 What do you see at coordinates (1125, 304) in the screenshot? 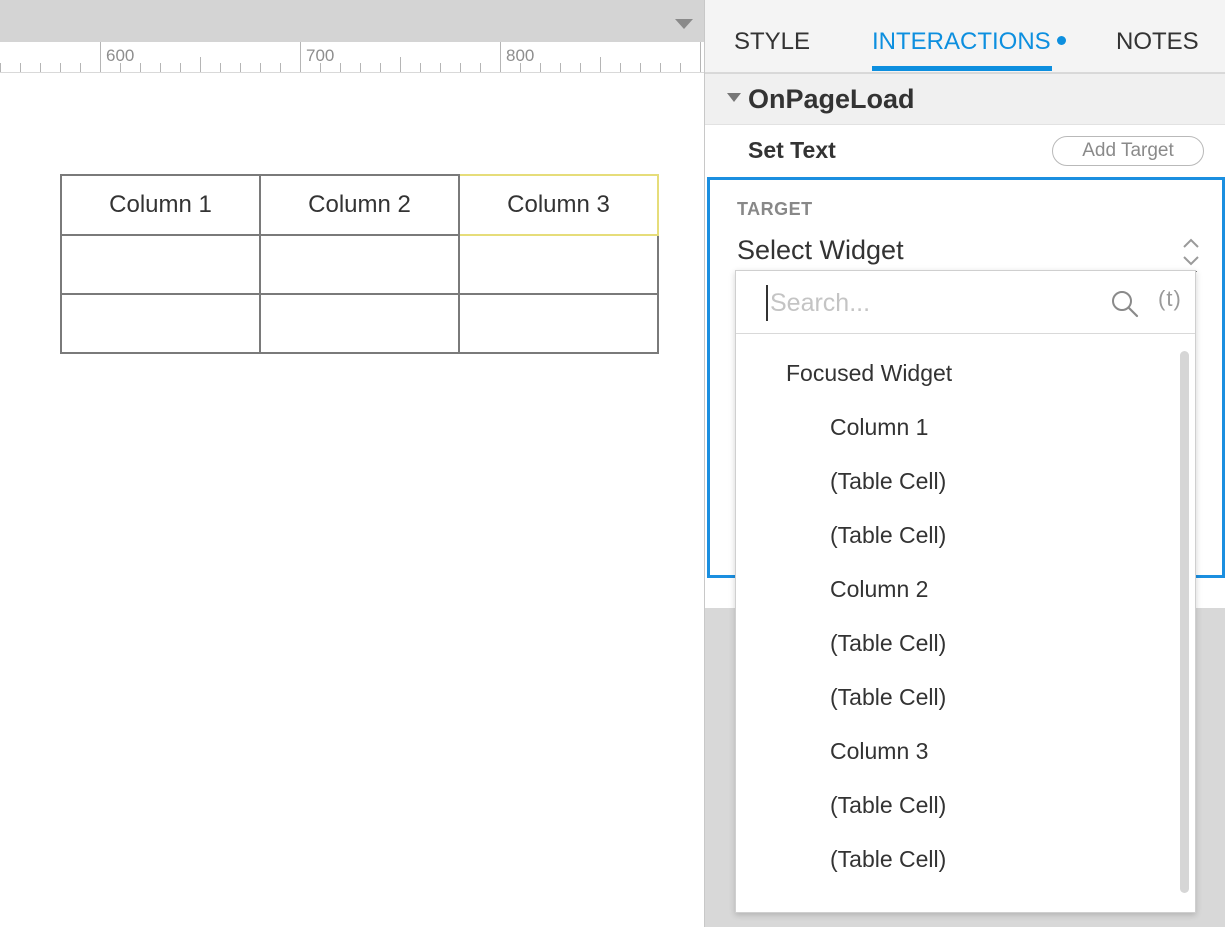
I see `search-icon` at bounding box center [1125, 304].